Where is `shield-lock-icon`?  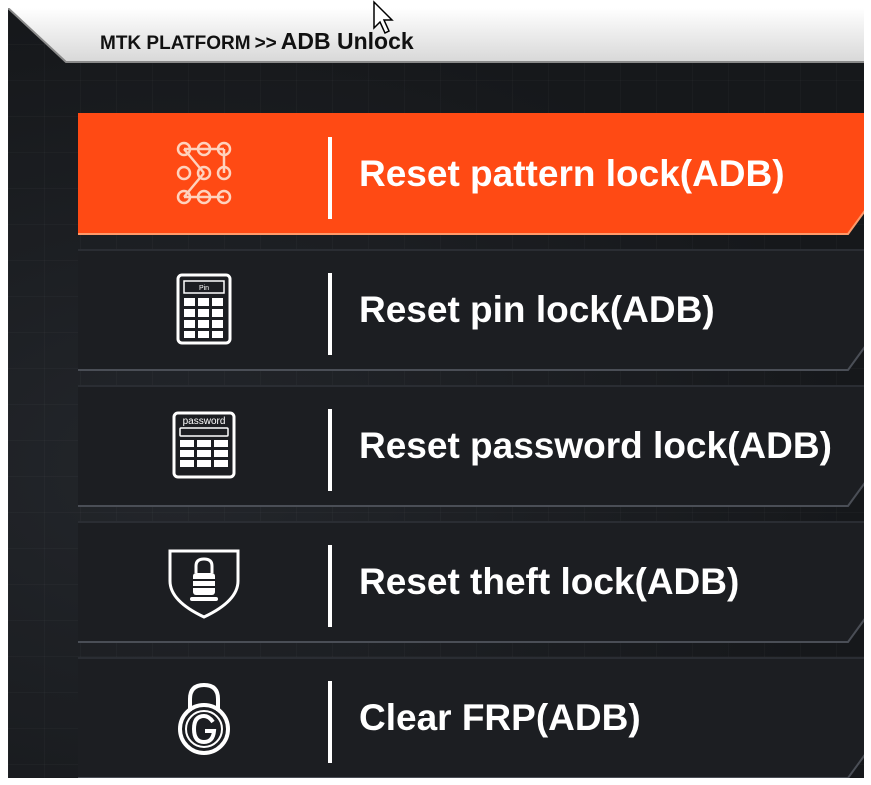
shield-lock-icon is located at coordinates (204, 584).